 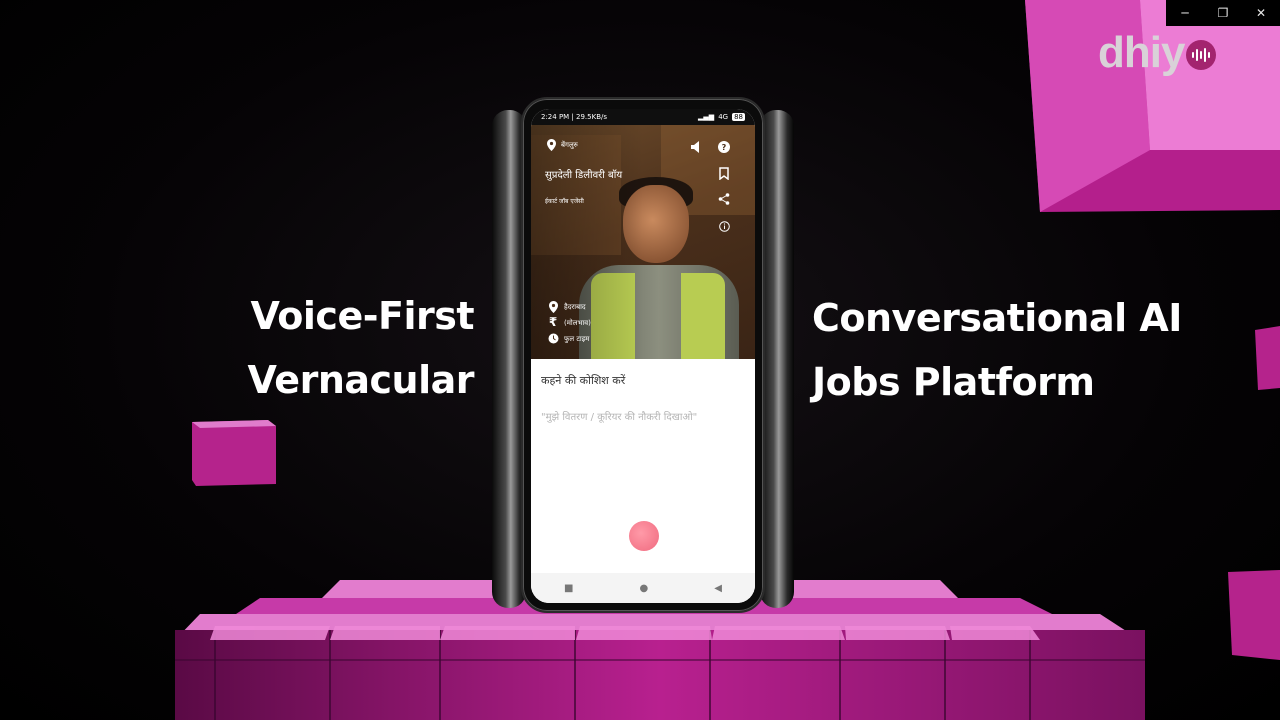 I want to click on rupee-icon: ₹, so click(x=553, y=322).